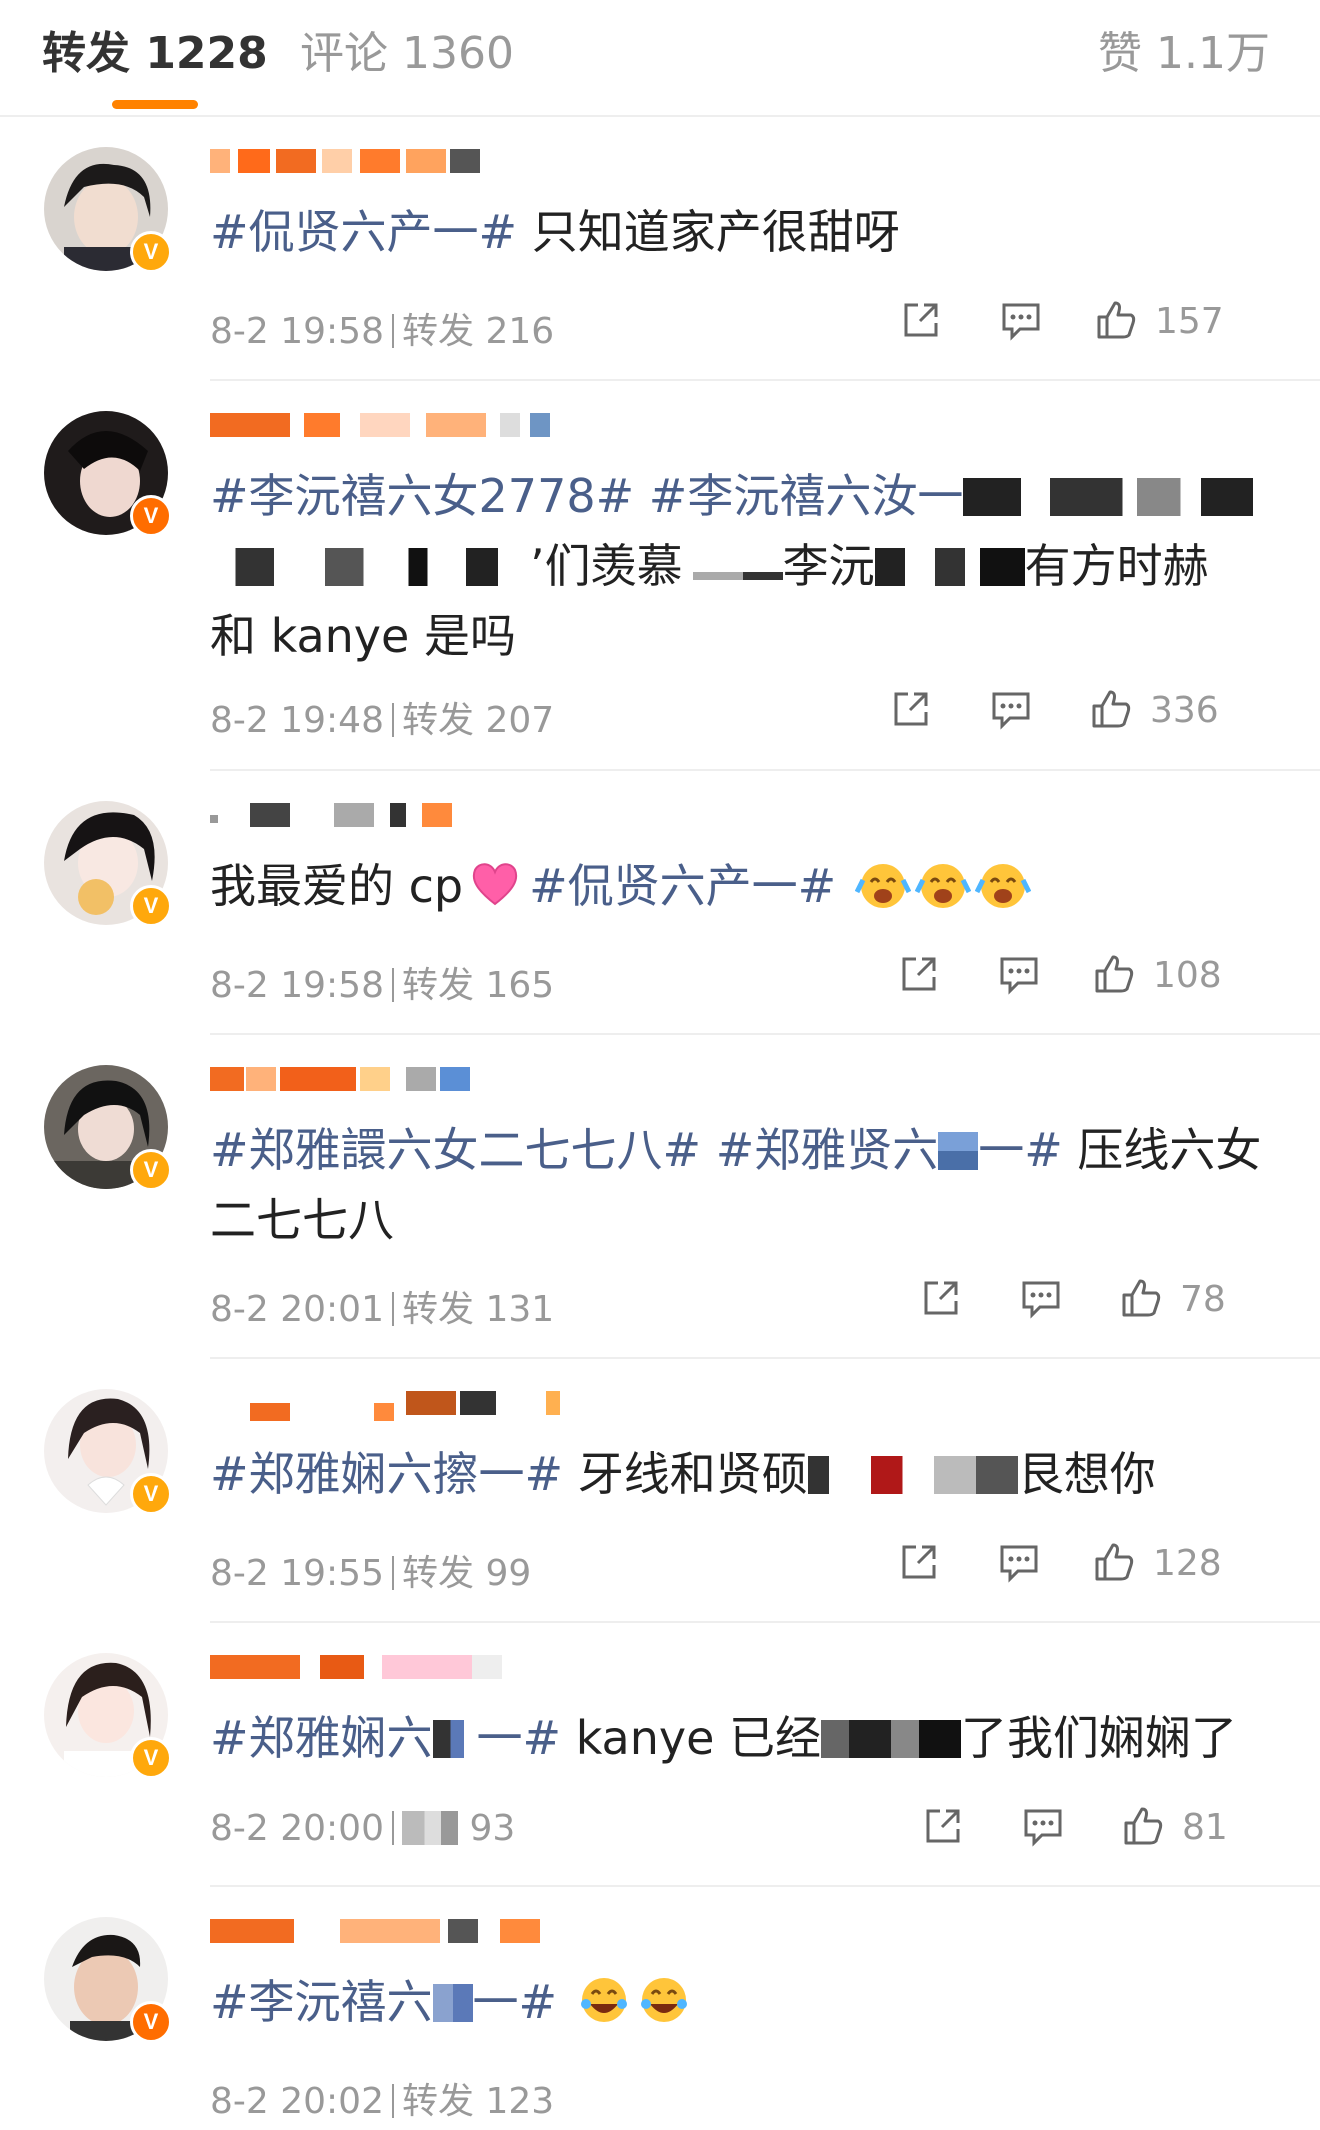 The image size is (1320, 2130). Describe the element at coordinates (1172, 1300) in the screenshot. I see `like-button: 78` at that location.